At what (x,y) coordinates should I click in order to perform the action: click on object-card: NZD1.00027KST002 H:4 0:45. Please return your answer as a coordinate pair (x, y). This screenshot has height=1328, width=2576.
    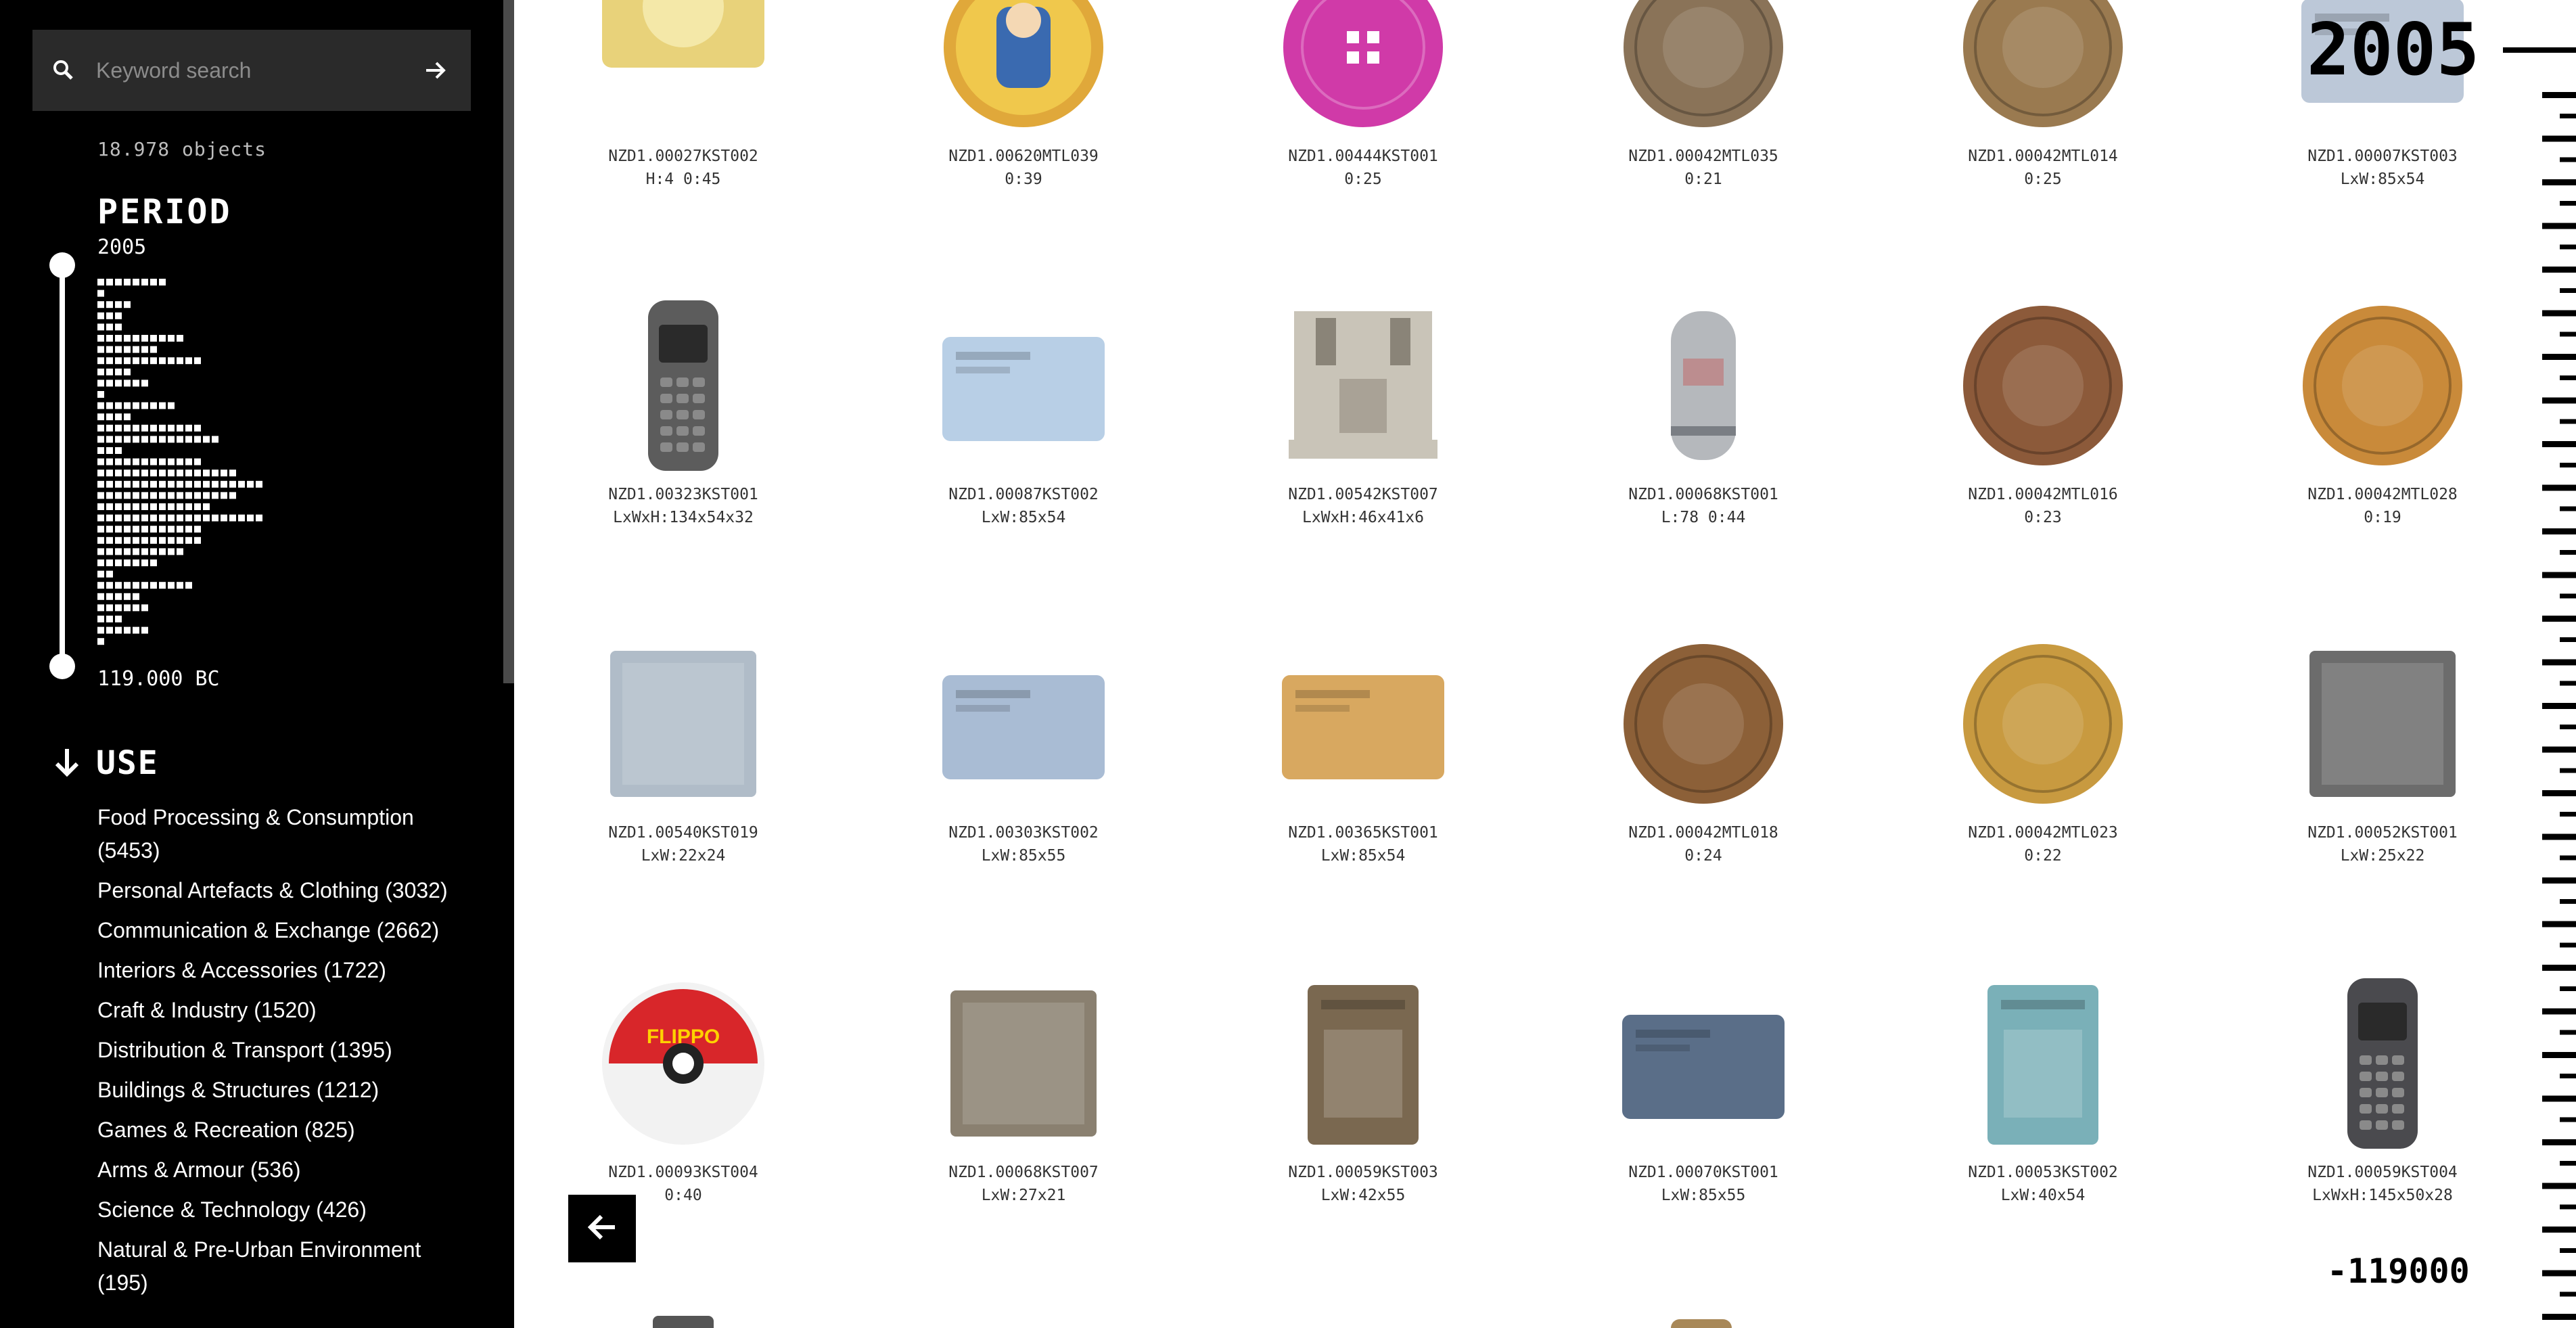
    Looking at the image, I should click on (683, 95).